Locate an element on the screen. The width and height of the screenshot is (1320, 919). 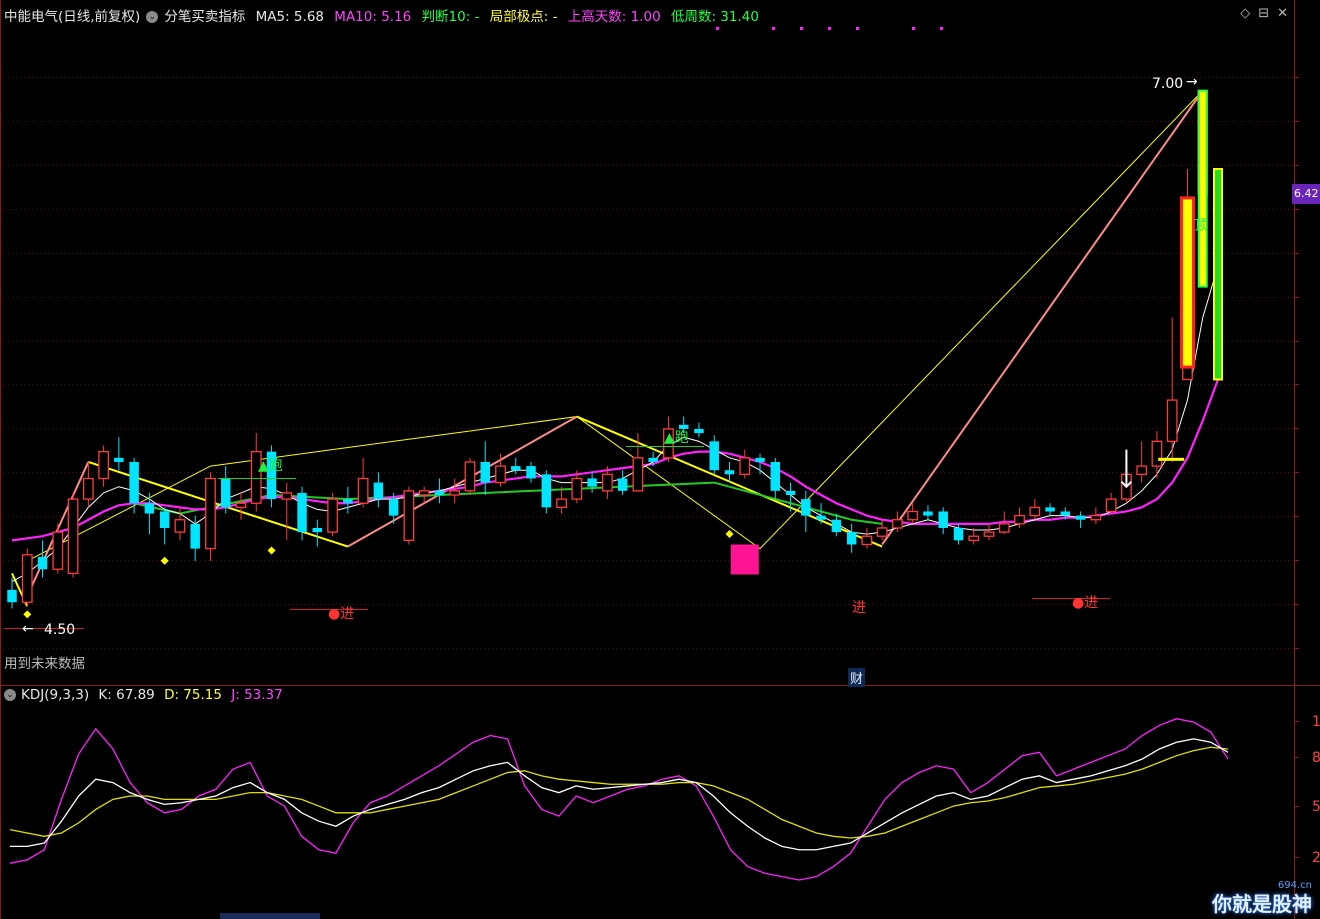
kdj-d-value: D: 75.15 is located at coordinates (193, 695).